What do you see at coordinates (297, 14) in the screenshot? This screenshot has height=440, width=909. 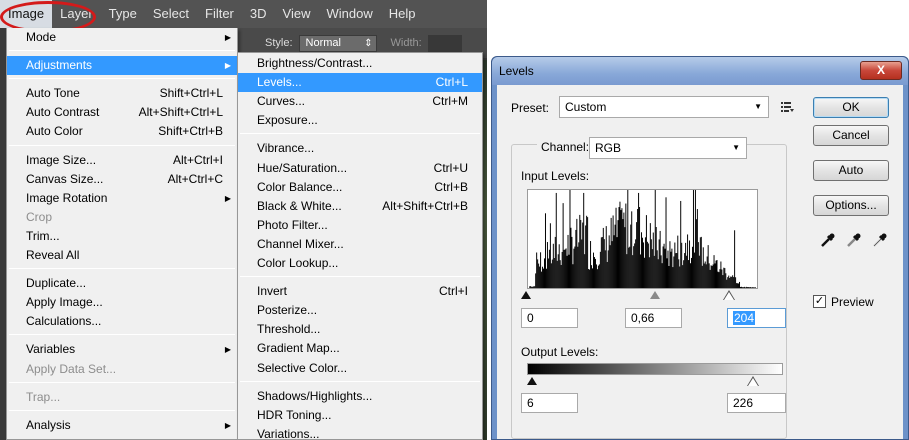 I see `menubar-view: View` at bounding box center [297, 14].